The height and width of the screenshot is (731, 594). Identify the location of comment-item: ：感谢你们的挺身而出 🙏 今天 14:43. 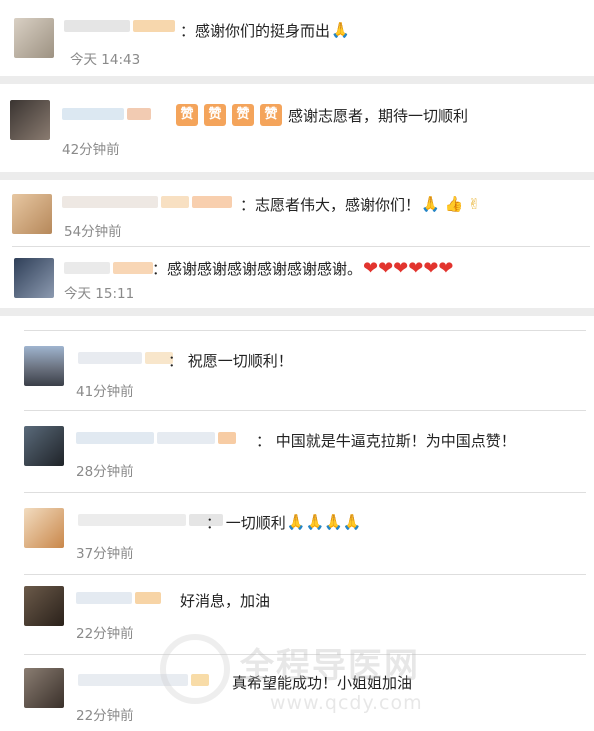
(297, 38).